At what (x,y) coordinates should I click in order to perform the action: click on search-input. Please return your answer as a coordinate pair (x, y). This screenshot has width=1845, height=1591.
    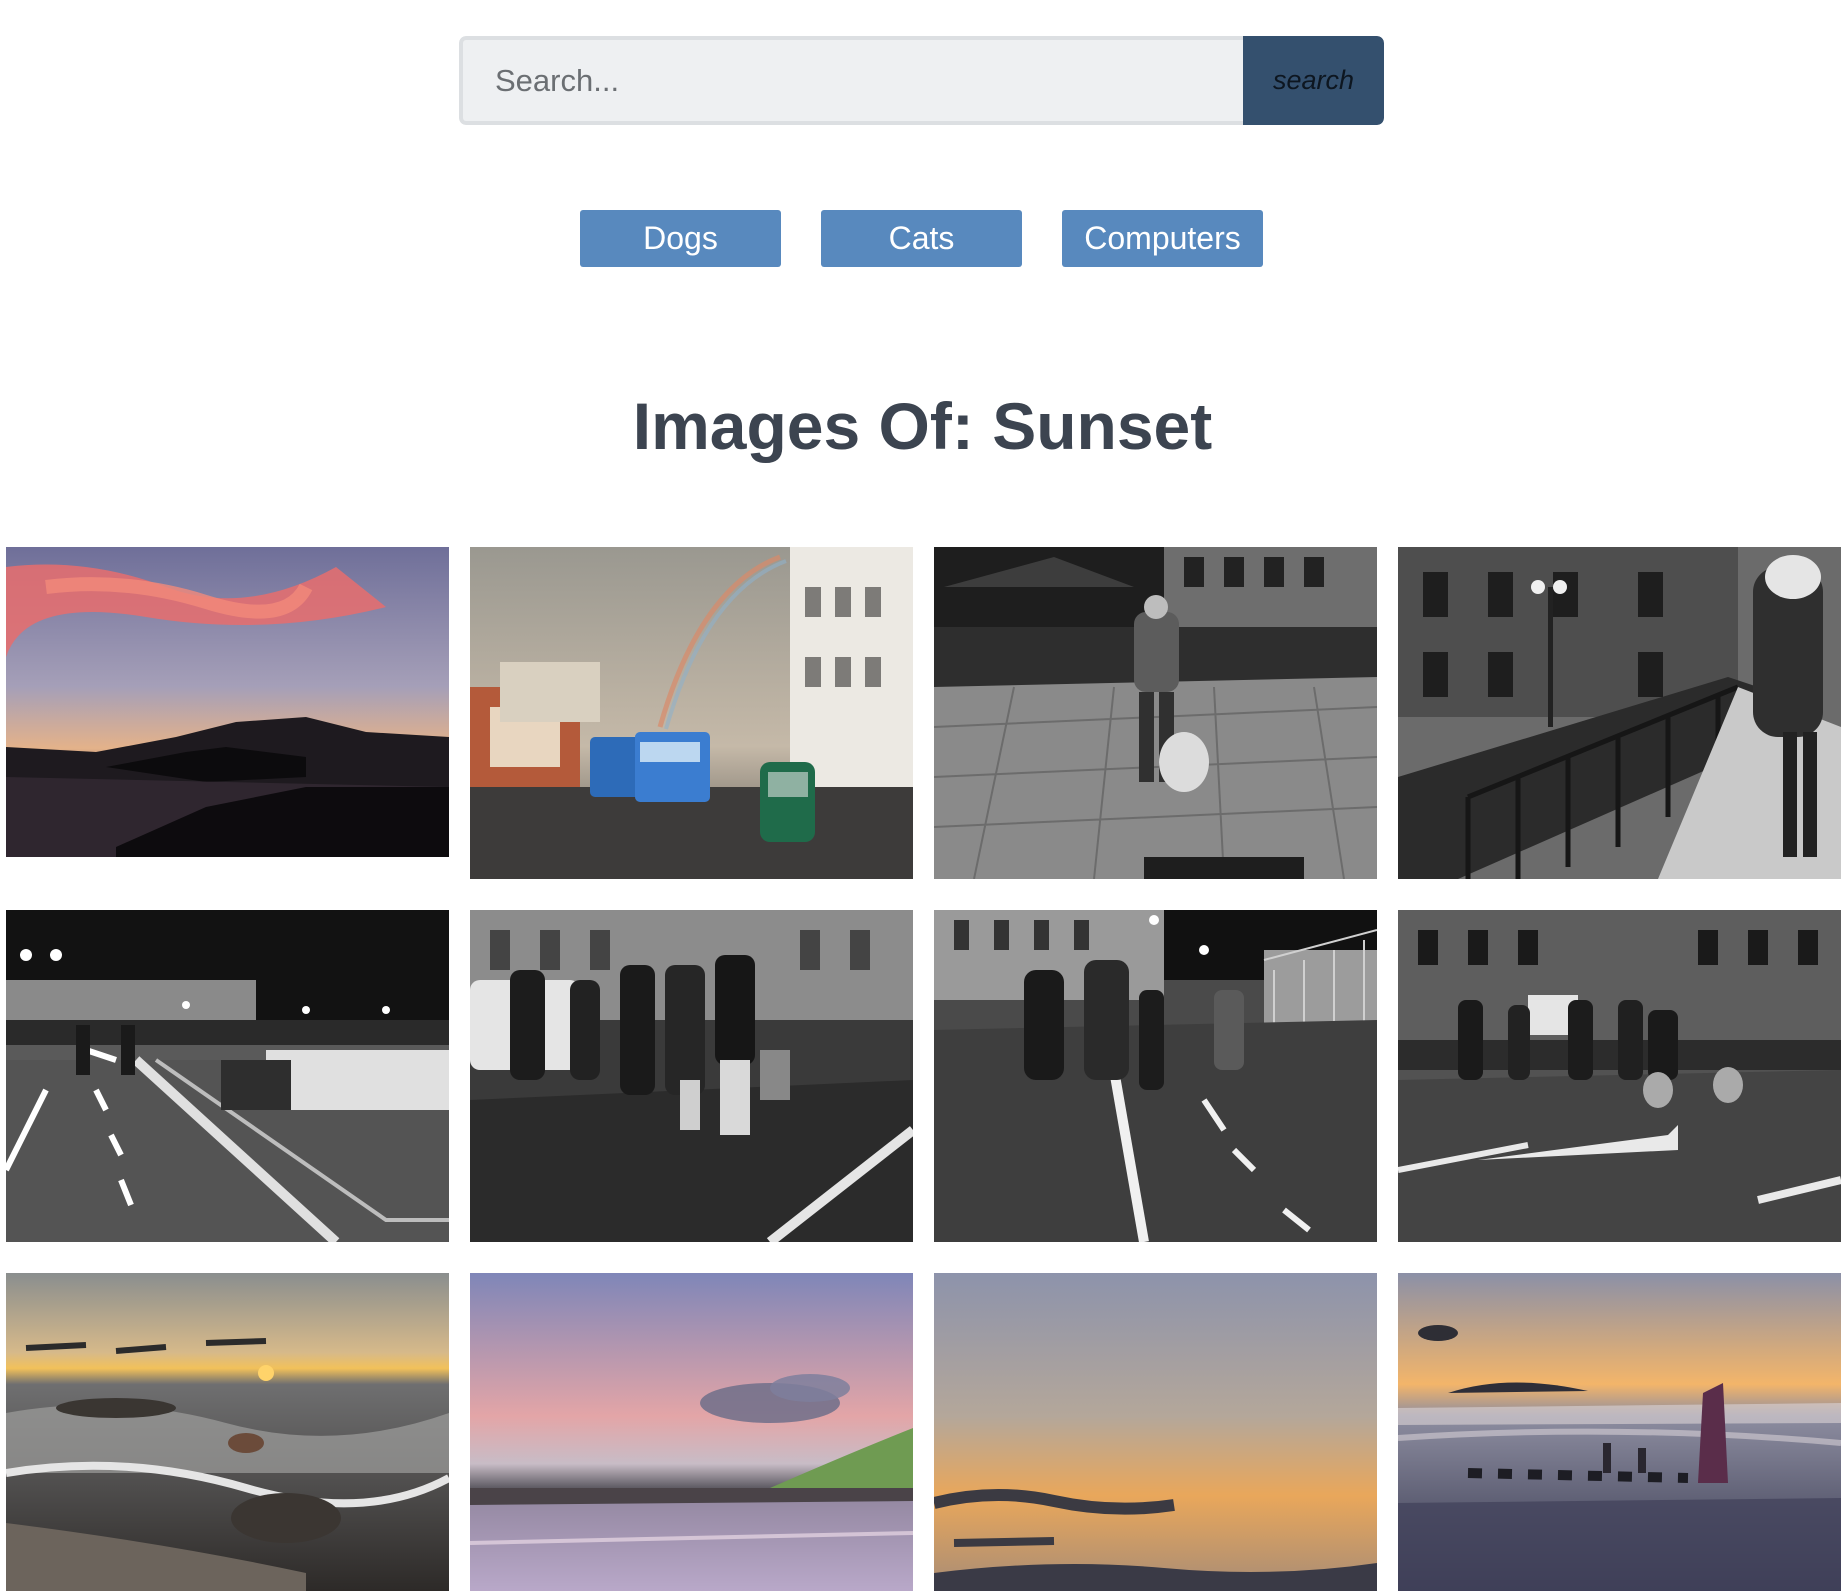
    Looking at the image, I should click on (851, 80).